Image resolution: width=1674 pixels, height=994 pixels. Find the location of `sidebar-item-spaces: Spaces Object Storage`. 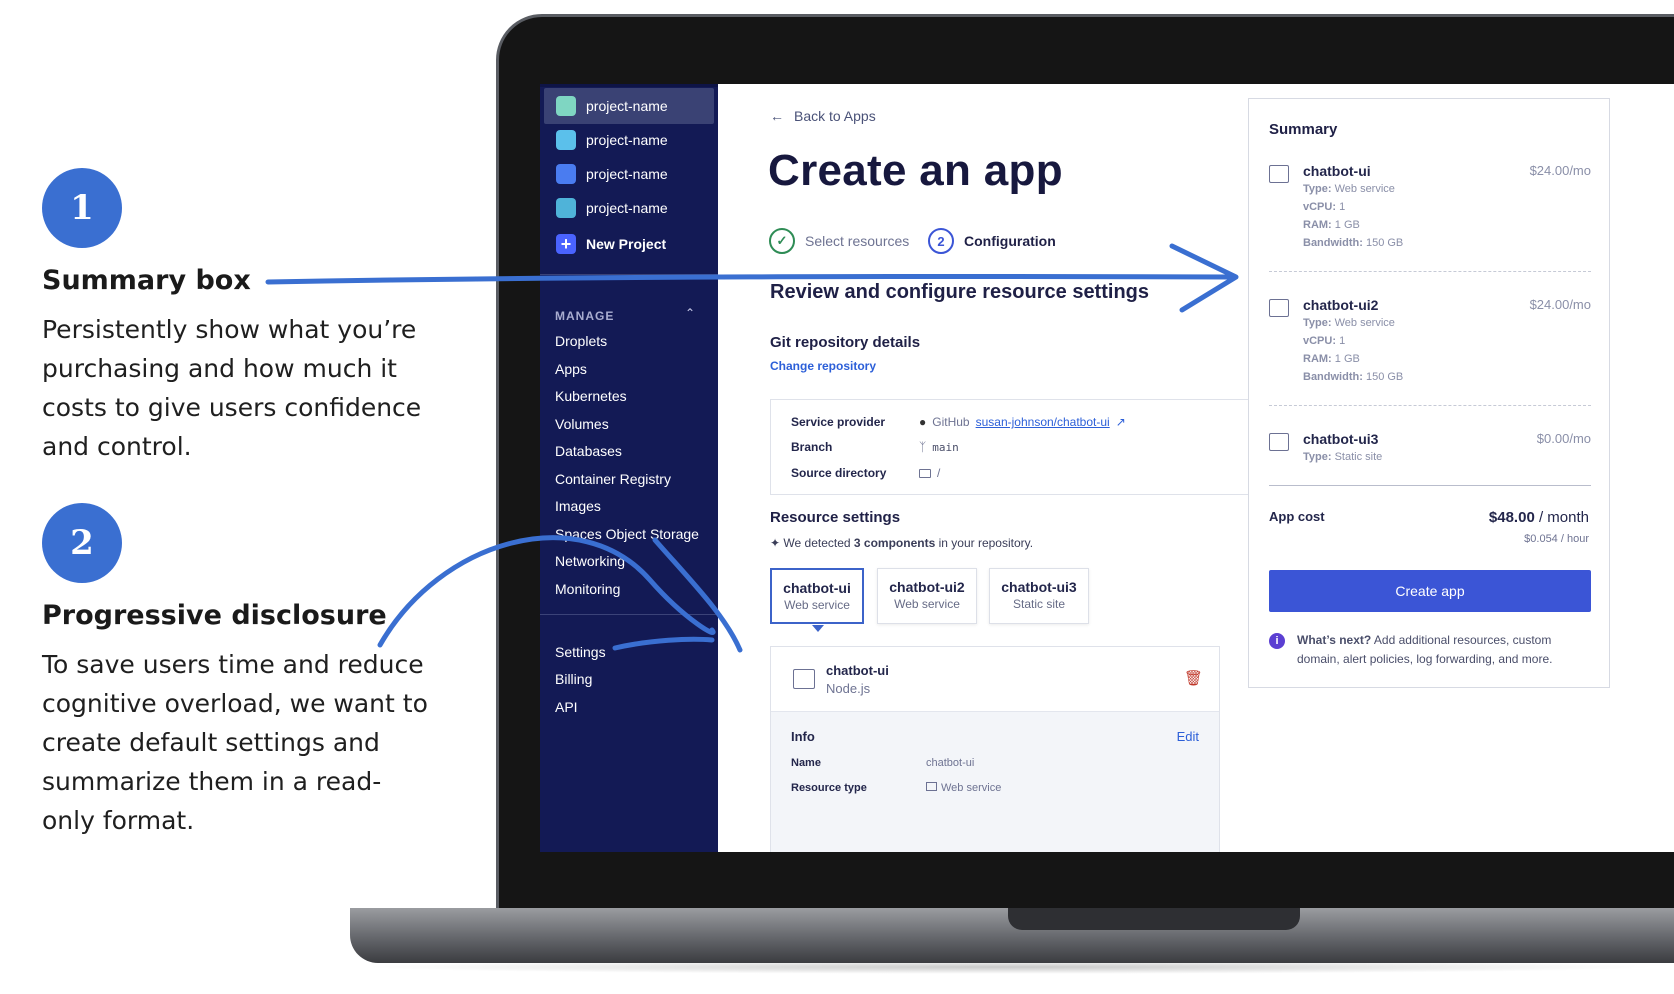

sidebar-item-spaces: Spaces Object Storage is located at coordinates (627, 534).